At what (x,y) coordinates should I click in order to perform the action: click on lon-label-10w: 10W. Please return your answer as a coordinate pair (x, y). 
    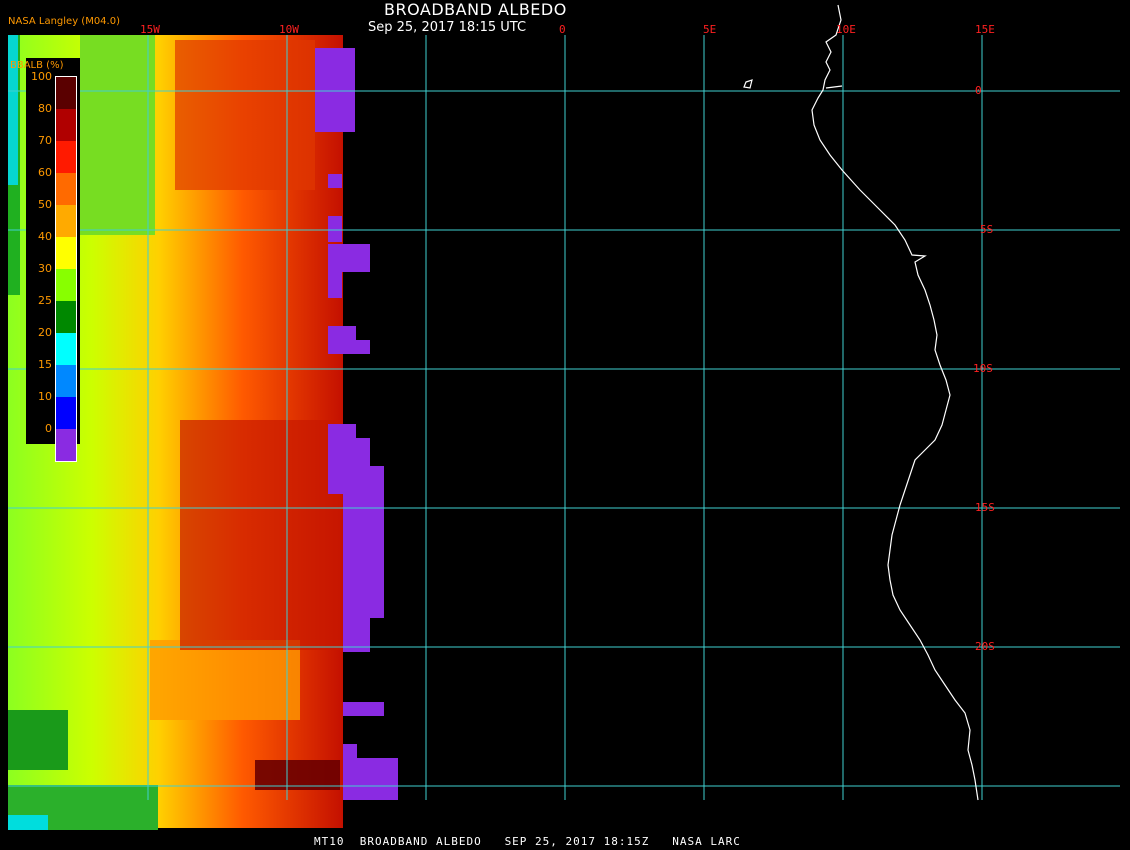
    Looking at the image, I should click on (289, 29).